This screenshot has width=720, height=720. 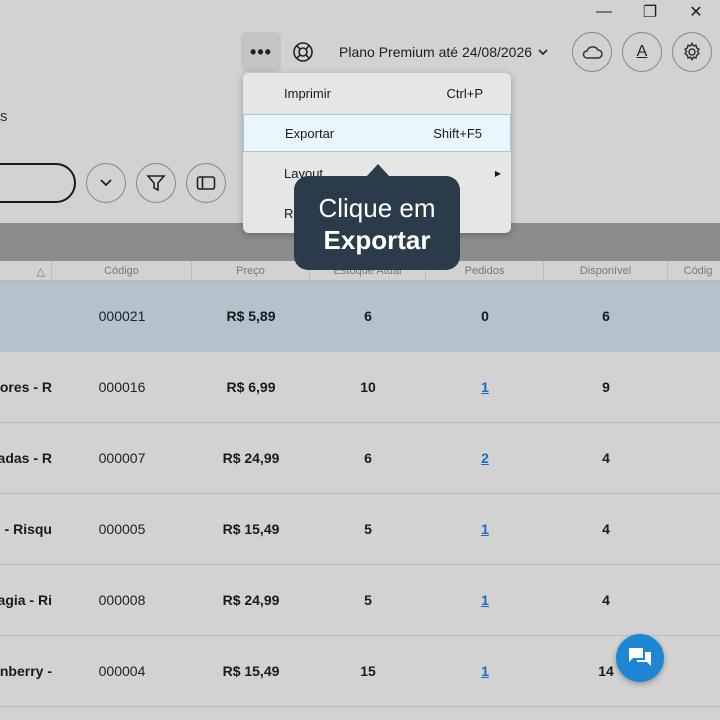 I want to click on guide-tooltip: Clique em Exportar, so click(x=377, y=217).